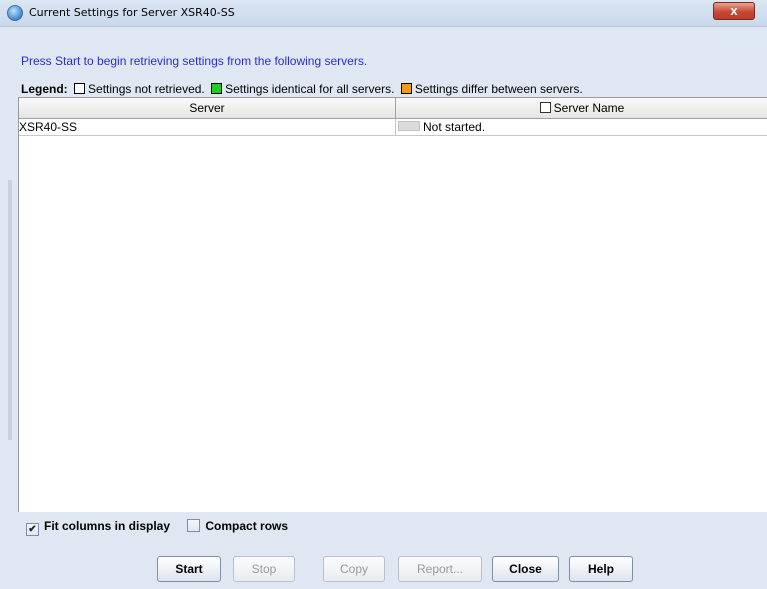 This screenshot has width=767, height=589. Describe the element at coordinates (247, 526) in the screenshot. I see `compact-rows-label: Compact rows` at that location.